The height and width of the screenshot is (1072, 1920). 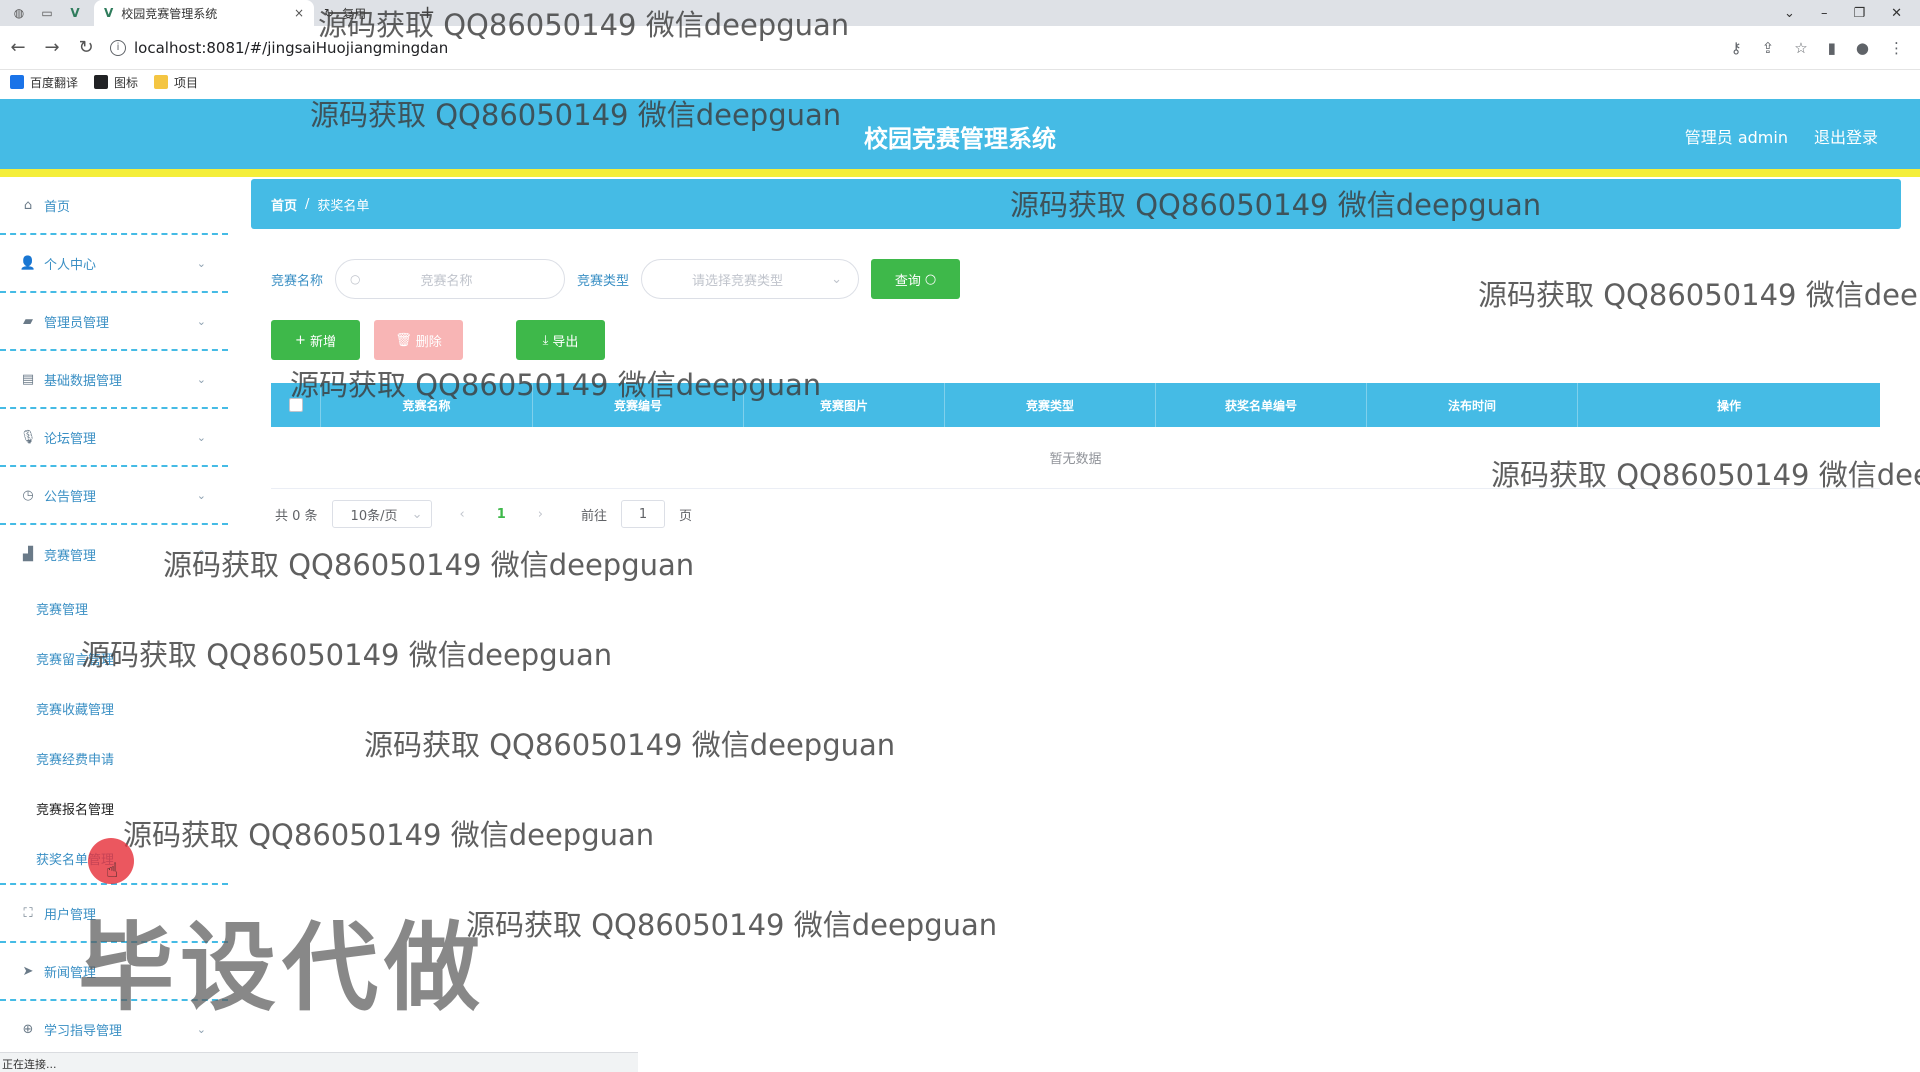 I want to click on translate-icon, so click(x=17, y=82).